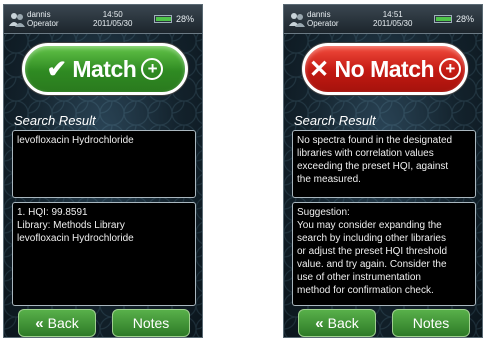 Image resolution: width=486 pixels, height=342 pixels. I want to click on status-bar: dannis Operator 14:51 2011/05/30 28%, so click(383, 19).